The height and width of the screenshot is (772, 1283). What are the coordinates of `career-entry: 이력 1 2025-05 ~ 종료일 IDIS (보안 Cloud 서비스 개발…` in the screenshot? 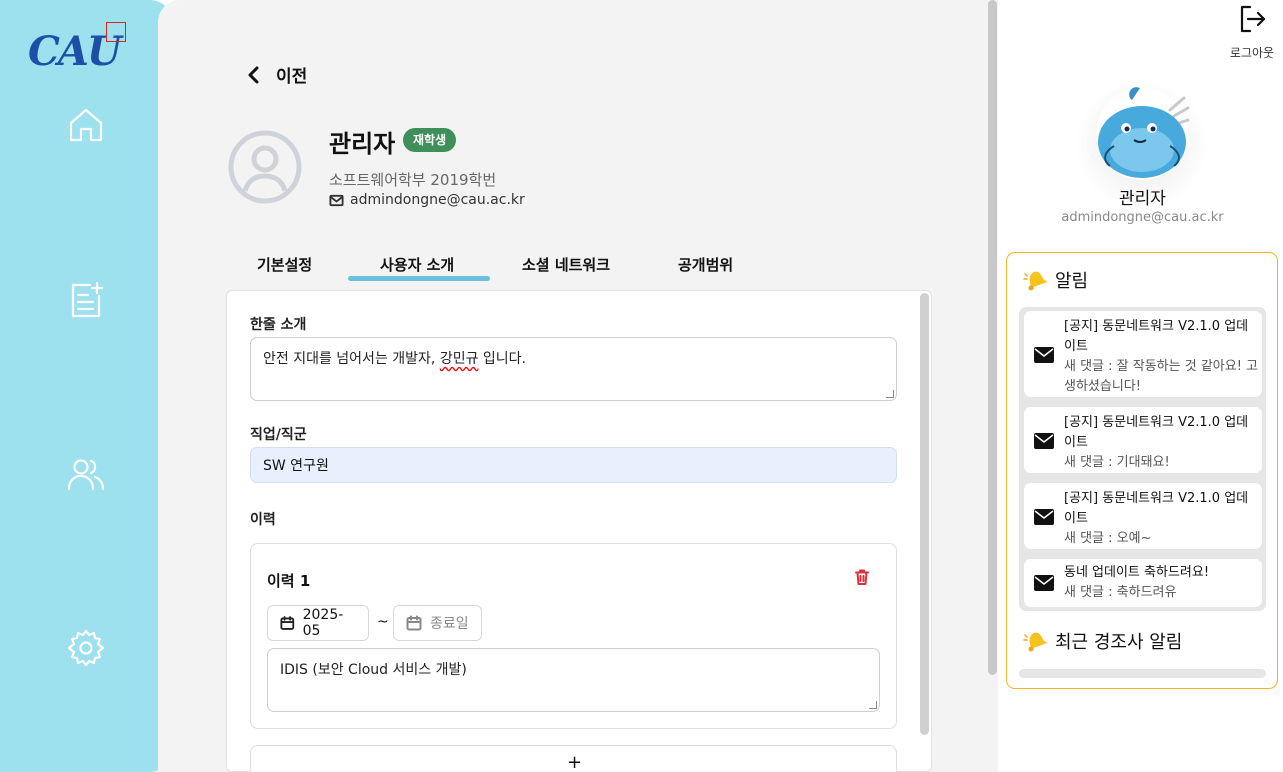 It's located at (573, 636).